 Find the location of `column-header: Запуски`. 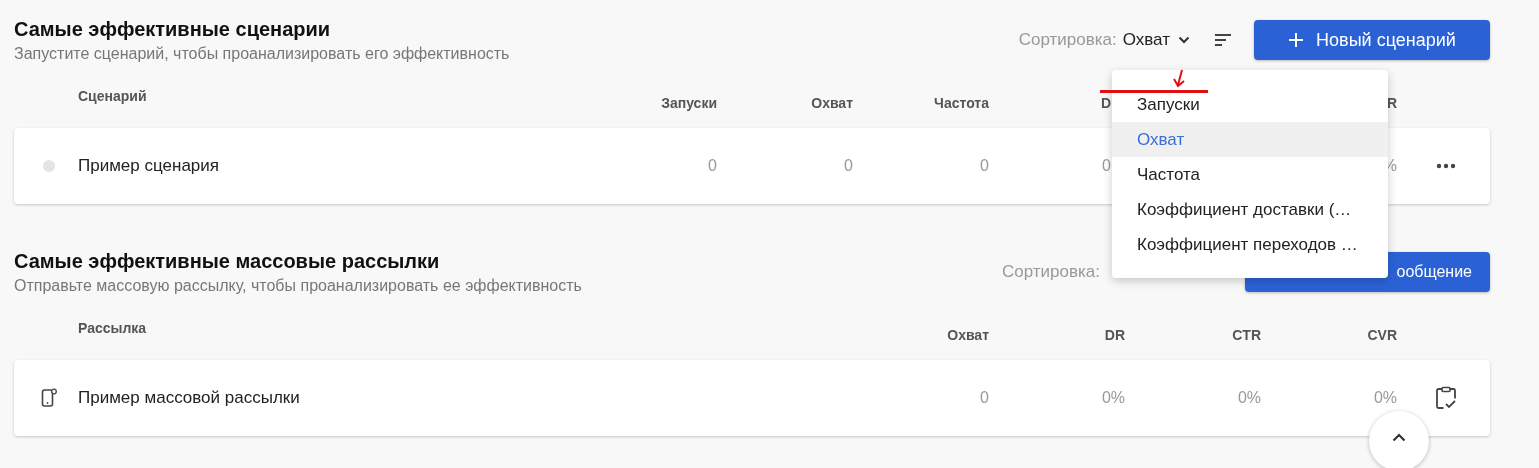

column-header: Запуски is located at coordinates (688, 103).